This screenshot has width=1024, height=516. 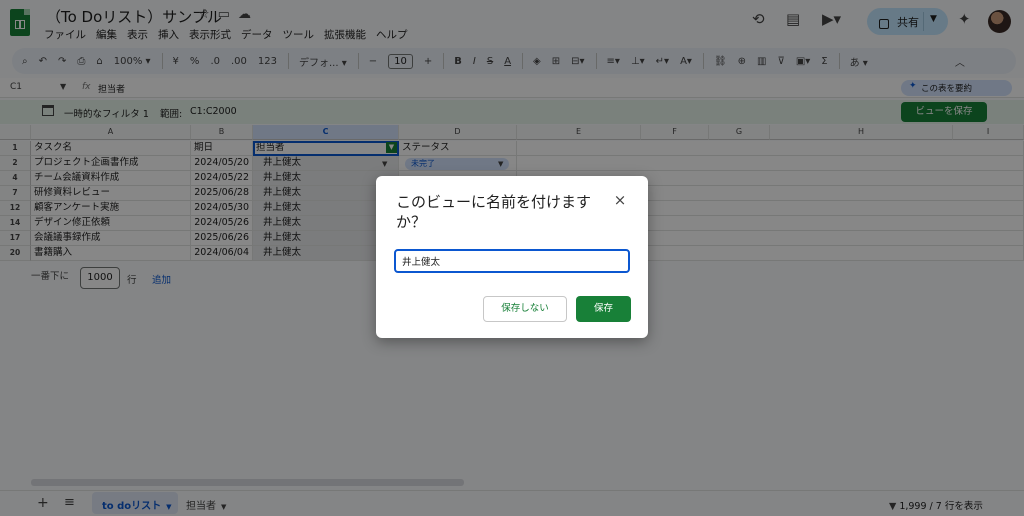 I want to click on close-icon: ×, so click(x=620, y=200).